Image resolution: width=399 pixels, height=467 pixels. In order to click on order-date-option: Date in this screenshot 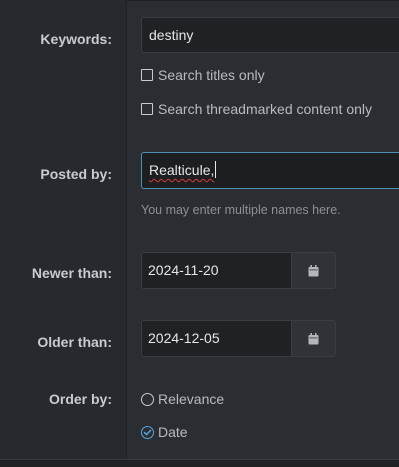, I will do `click(164, 432)`.